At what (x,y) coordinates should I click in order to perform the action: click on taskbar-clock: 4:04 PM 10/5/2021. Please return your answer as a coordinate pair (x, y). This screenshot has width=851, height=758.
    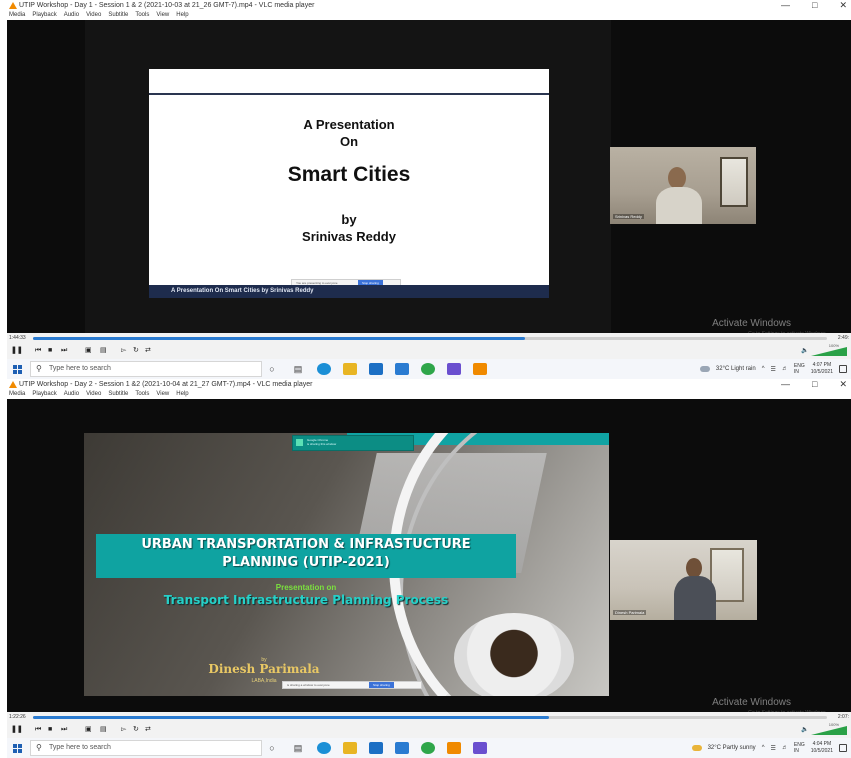
    Looking at the image, I should click on (822, 748).